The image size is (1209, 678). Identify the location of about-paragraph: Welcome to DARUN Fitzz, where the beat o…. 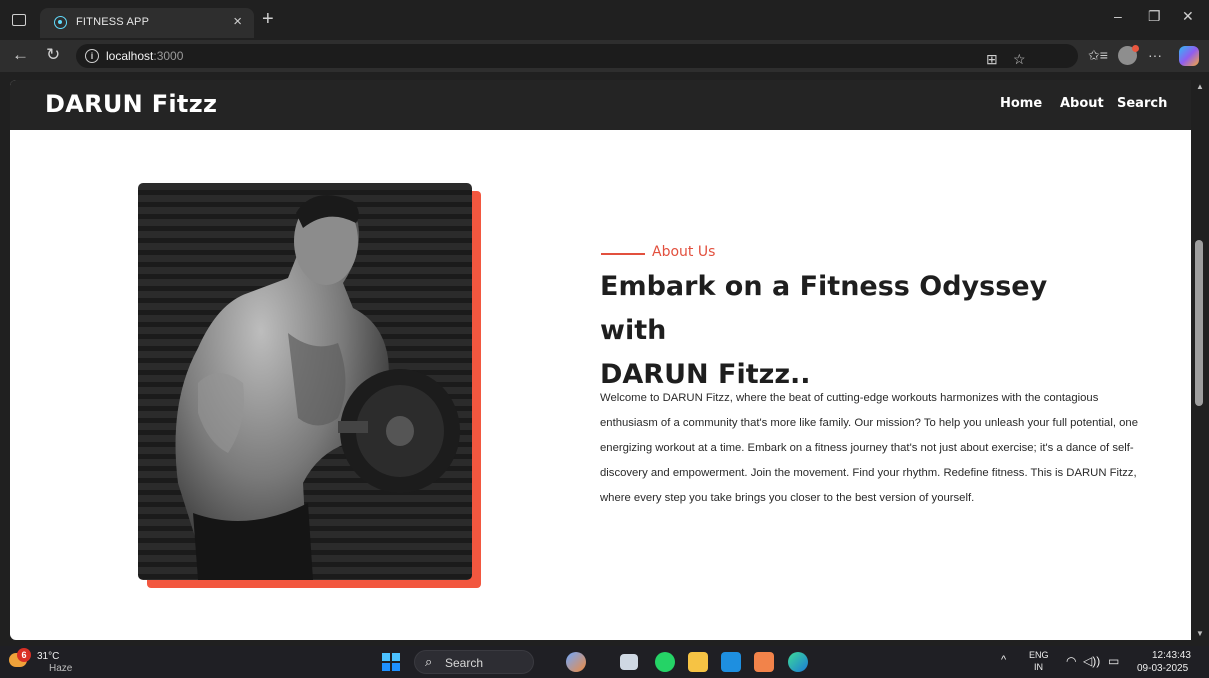
(869, 448).